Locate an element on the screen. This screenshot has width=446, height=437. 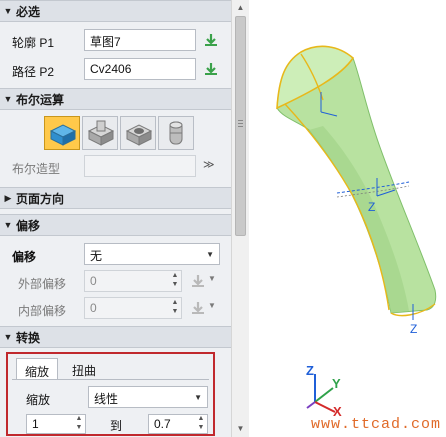
section-page-direction-header: ▶ 页面方向 is located at coordinates (115, 198).